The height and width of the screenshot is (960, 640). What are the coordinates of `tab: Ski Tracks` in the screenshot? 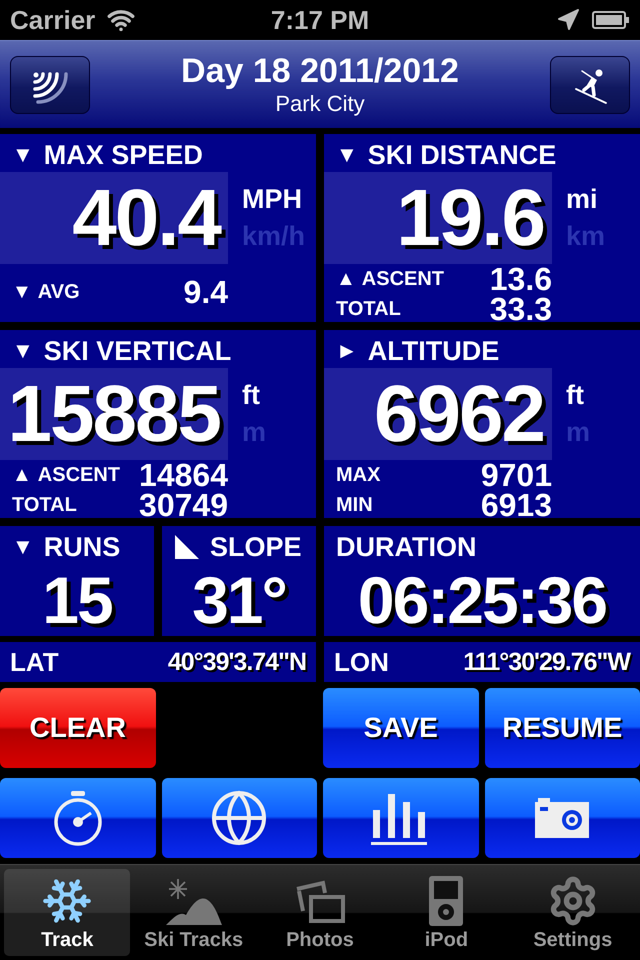 It's located at (193, 912).